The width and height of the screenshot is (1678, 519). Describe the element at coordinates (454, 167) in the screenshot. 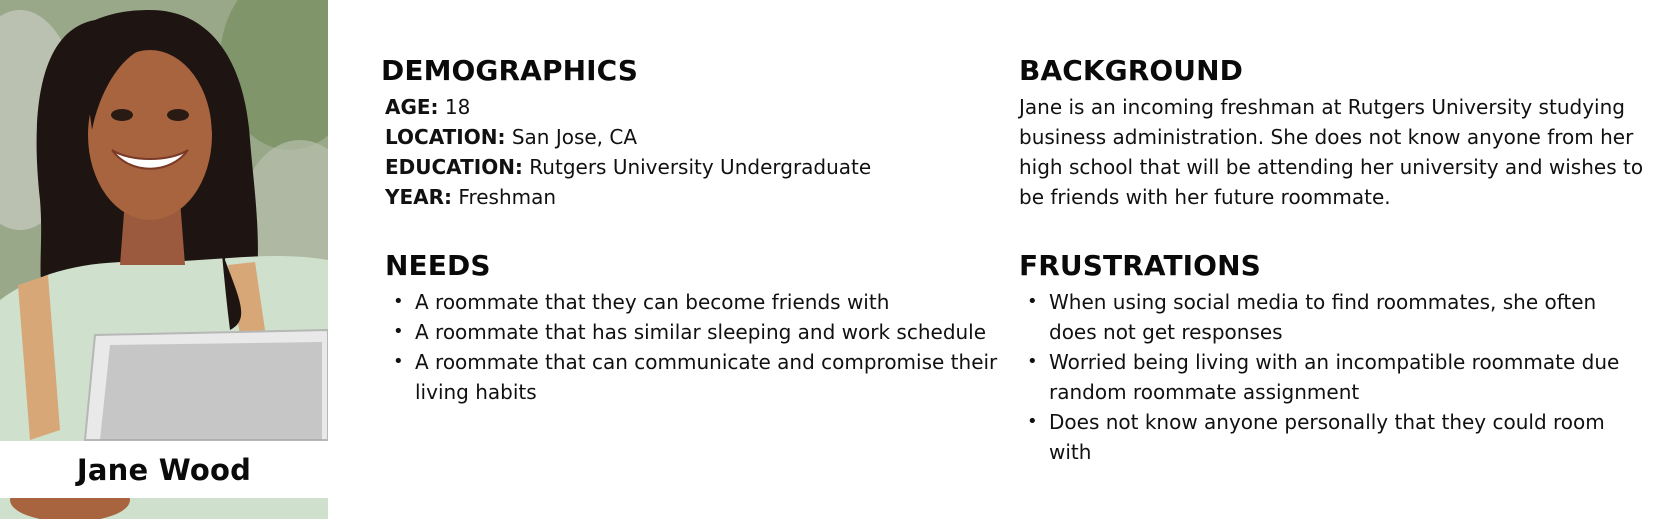

I see `field-label: EDUCATION:` at that location.